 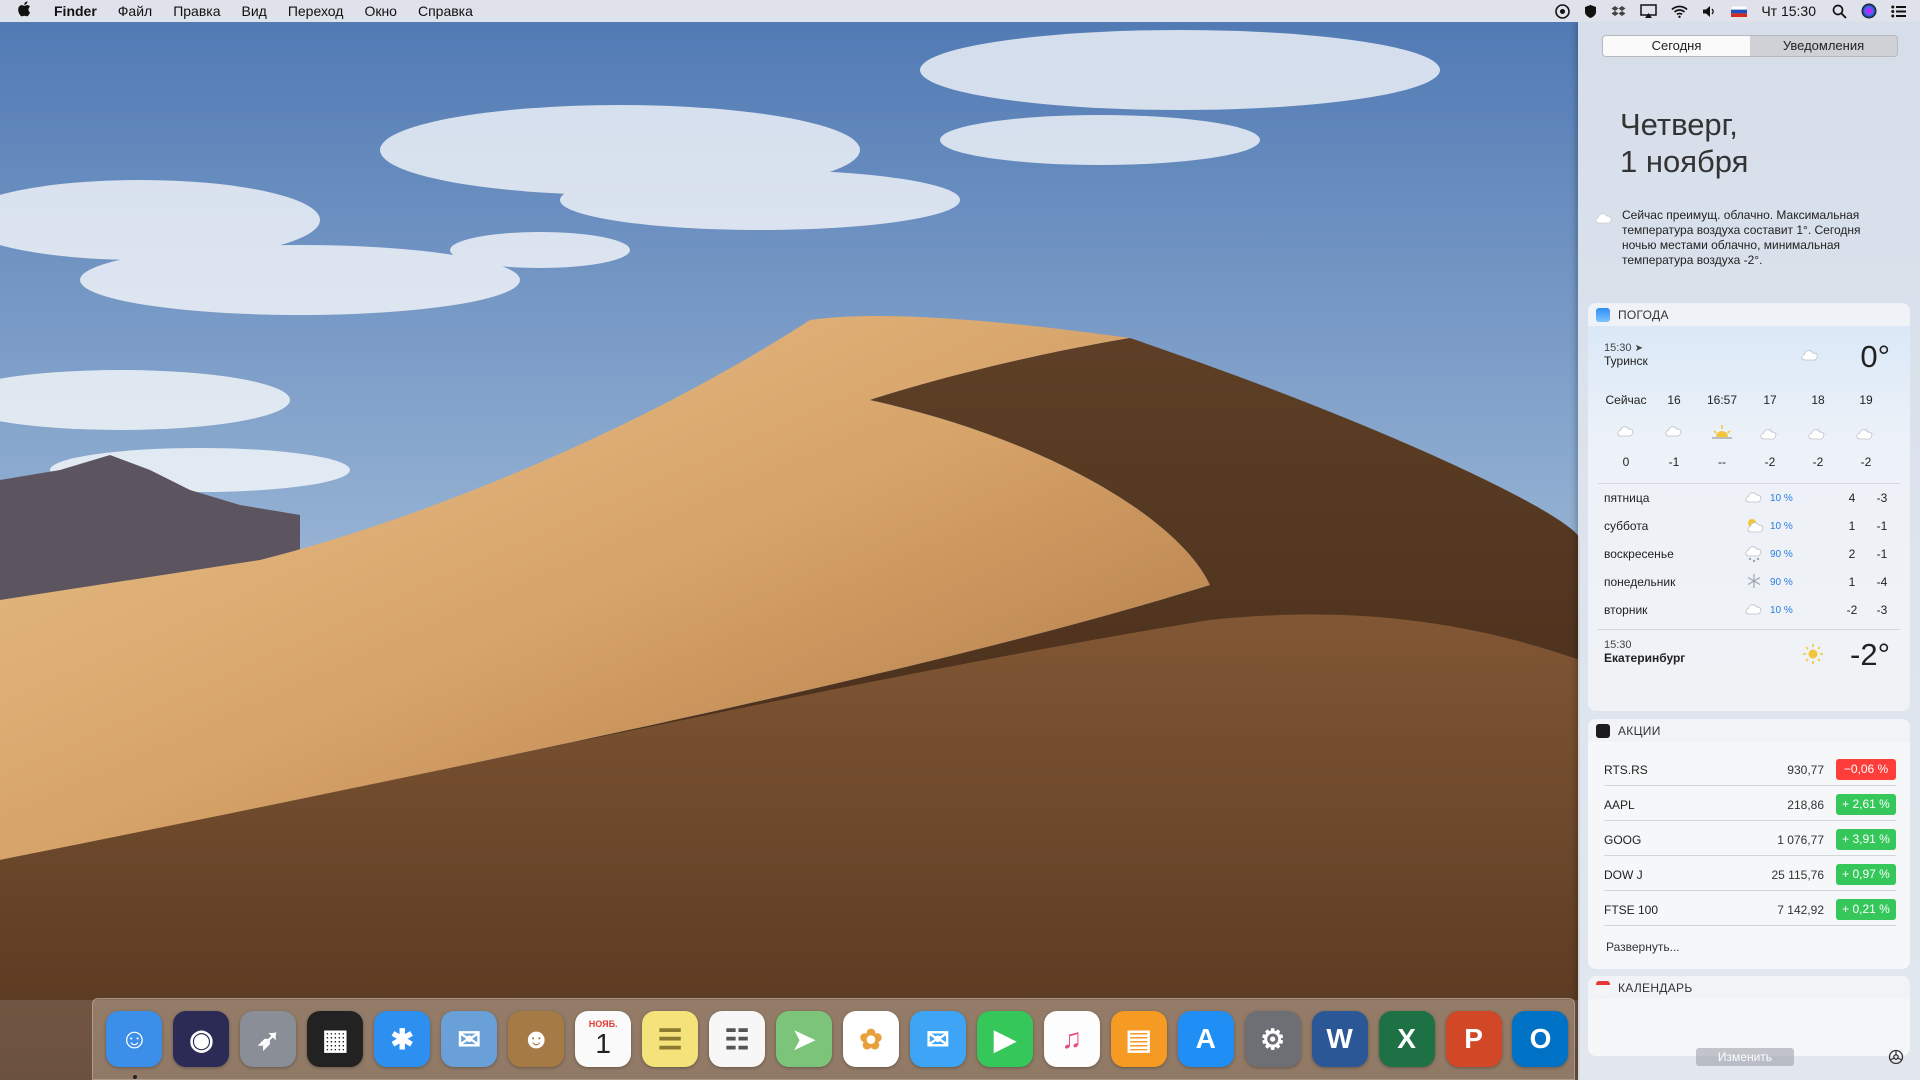 I want to click on date-weekday: Четверг,, so click(x=1679, y=124).